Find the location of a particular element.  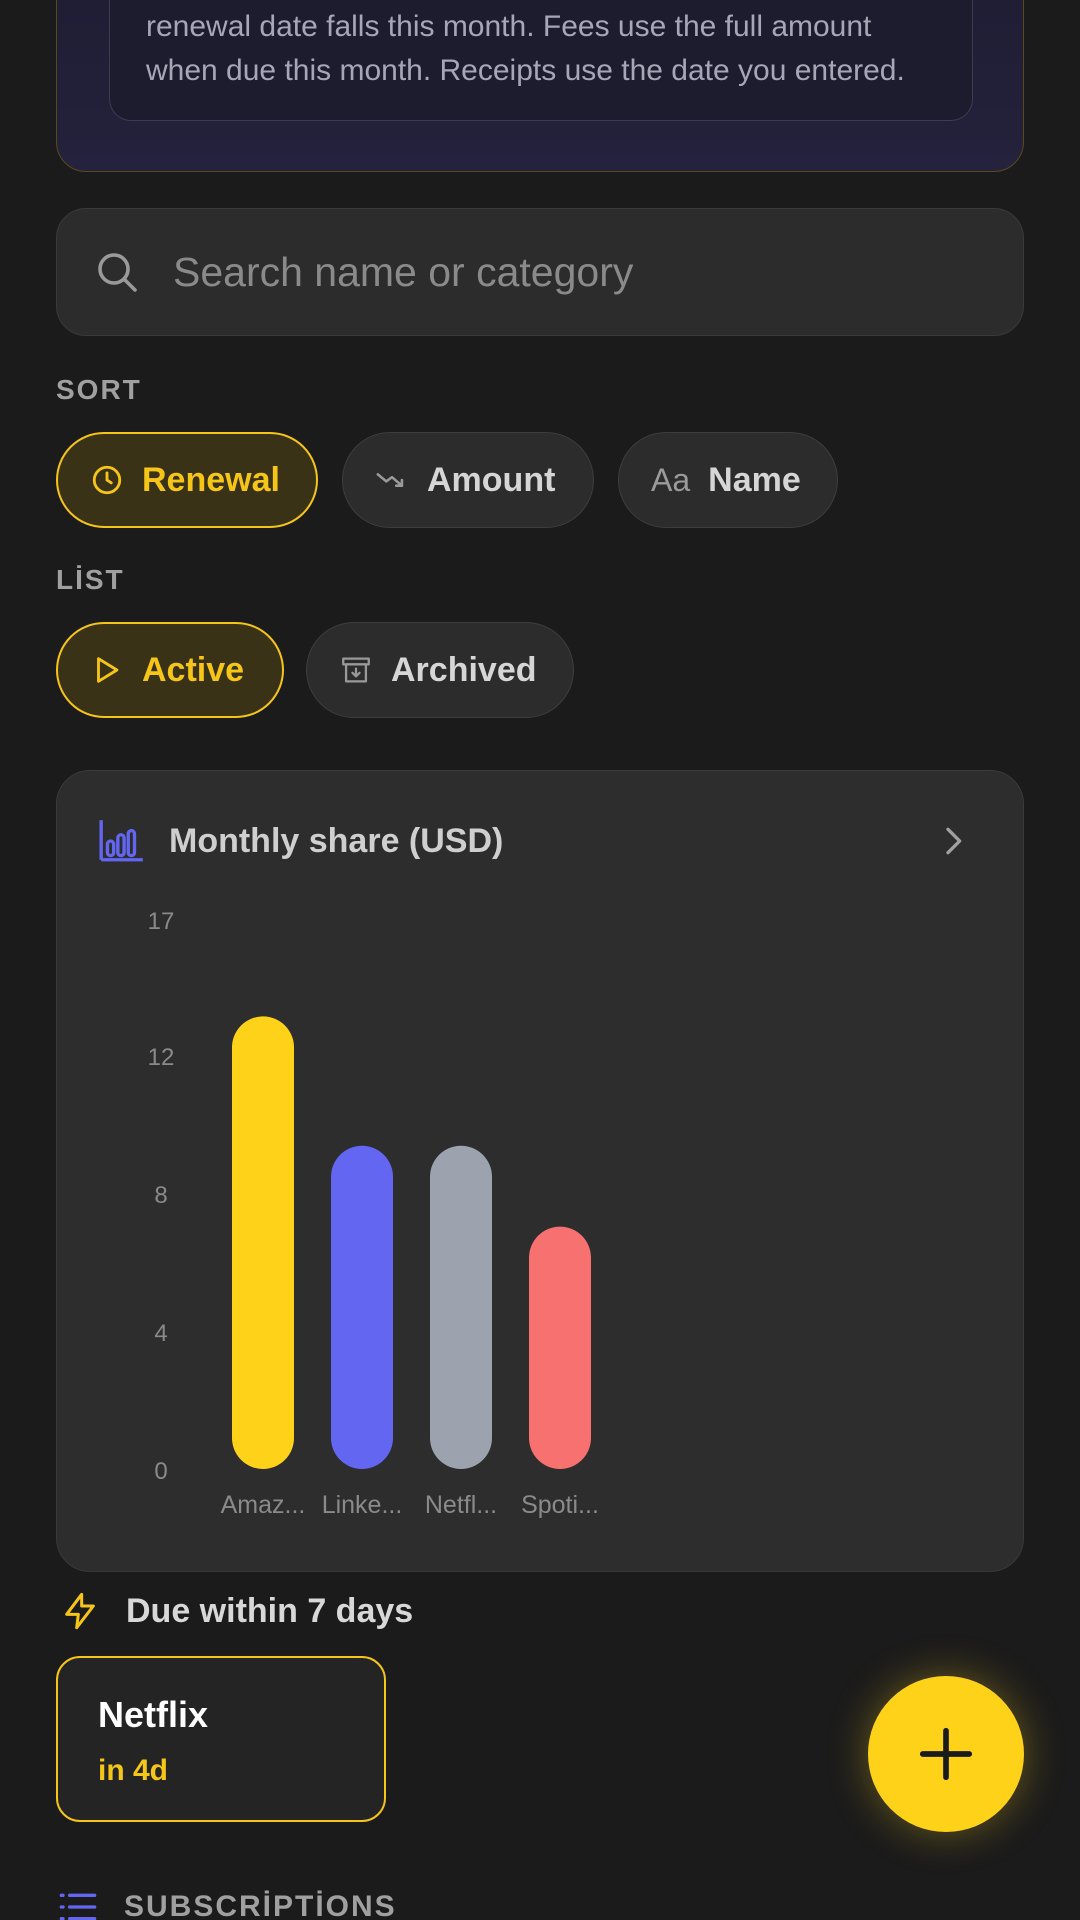

subscriptions-header: SUBSCRİPTİONS is located at coordinates (227, 1905).